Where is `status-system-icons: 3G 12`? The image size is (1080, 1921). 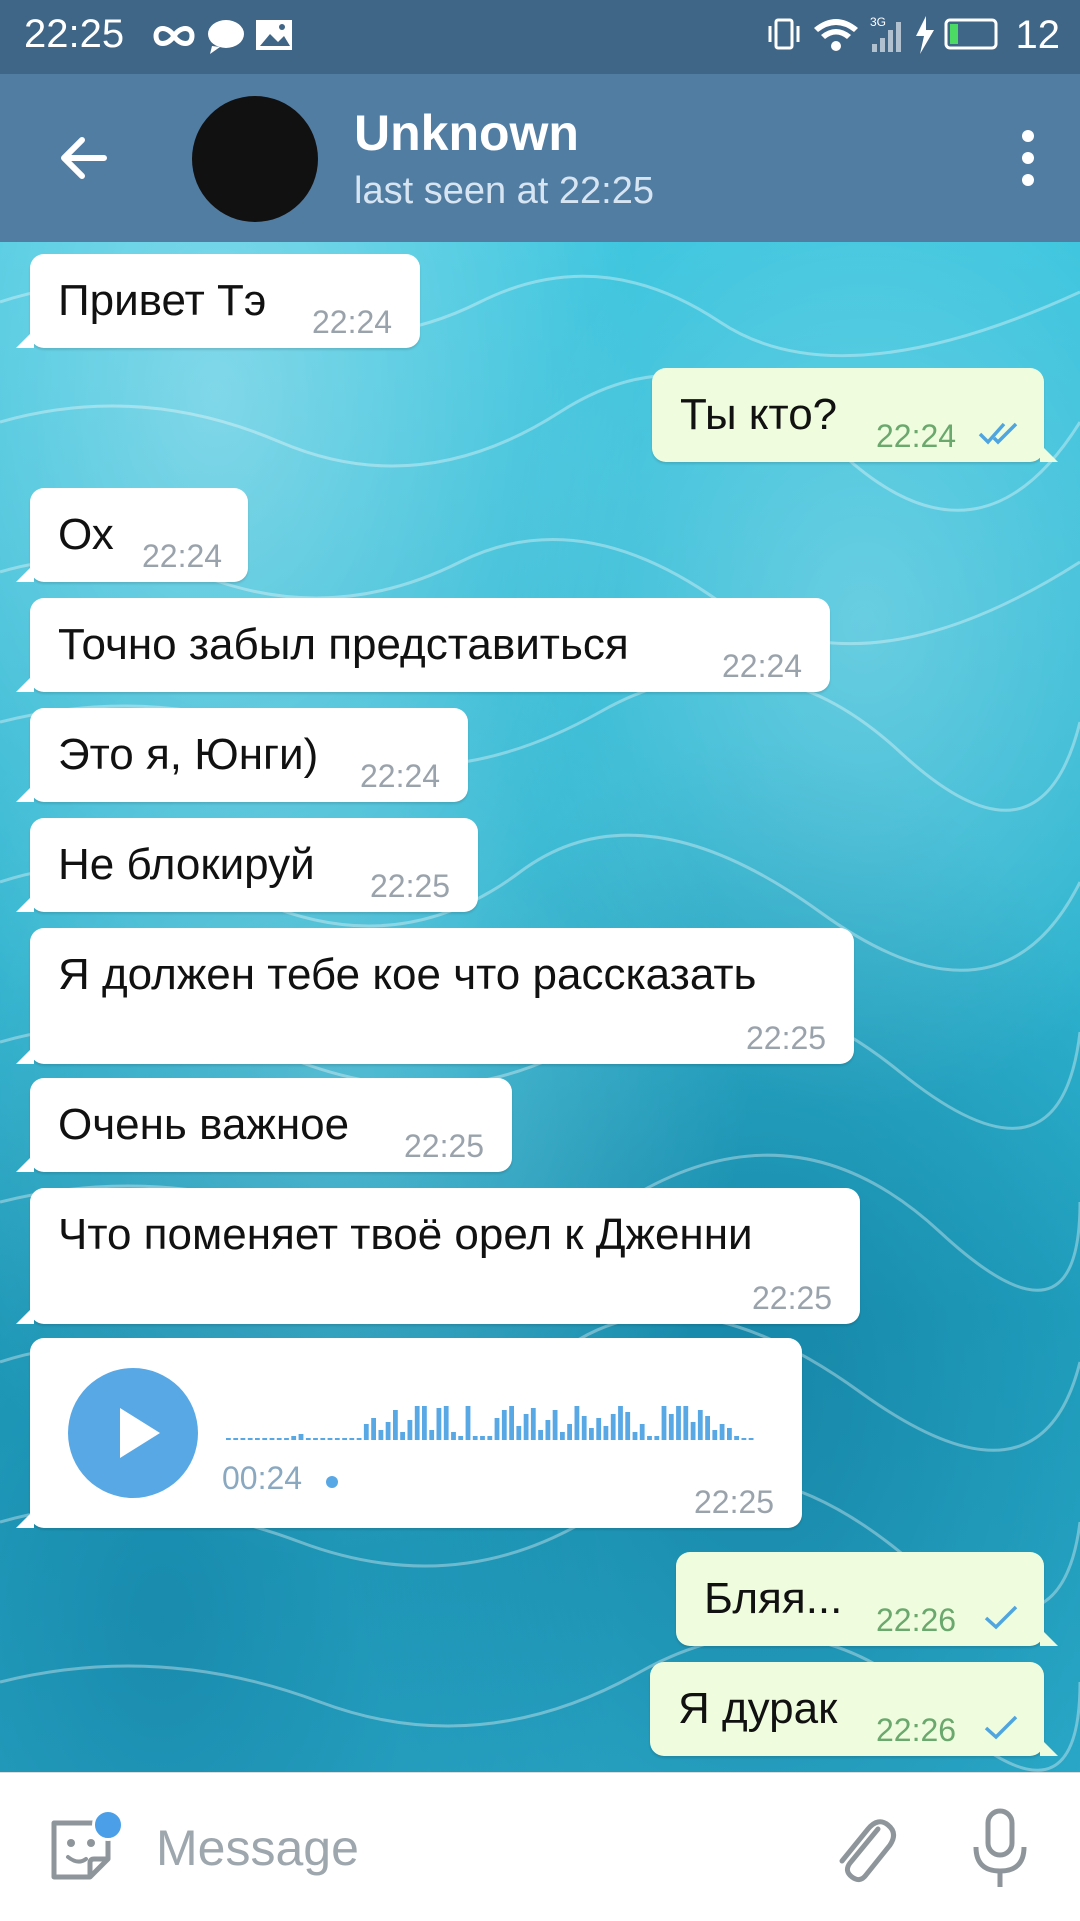 status-system-icons: 3G 12 is located at coordinates (913, 35).